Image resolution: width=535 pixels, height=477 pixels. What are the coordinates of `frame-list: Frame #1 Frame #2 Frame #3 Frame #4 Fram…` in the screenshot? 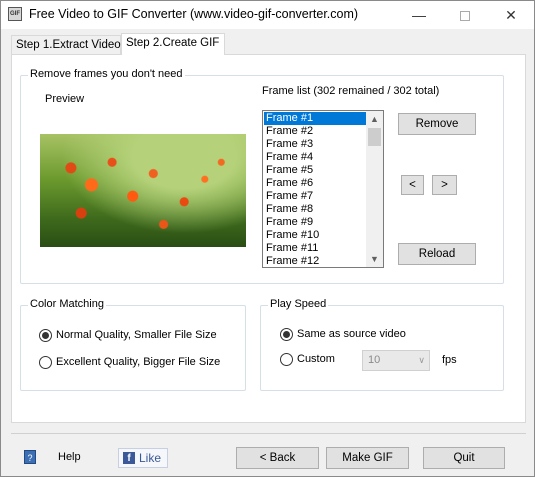 It's located at (323, 189).